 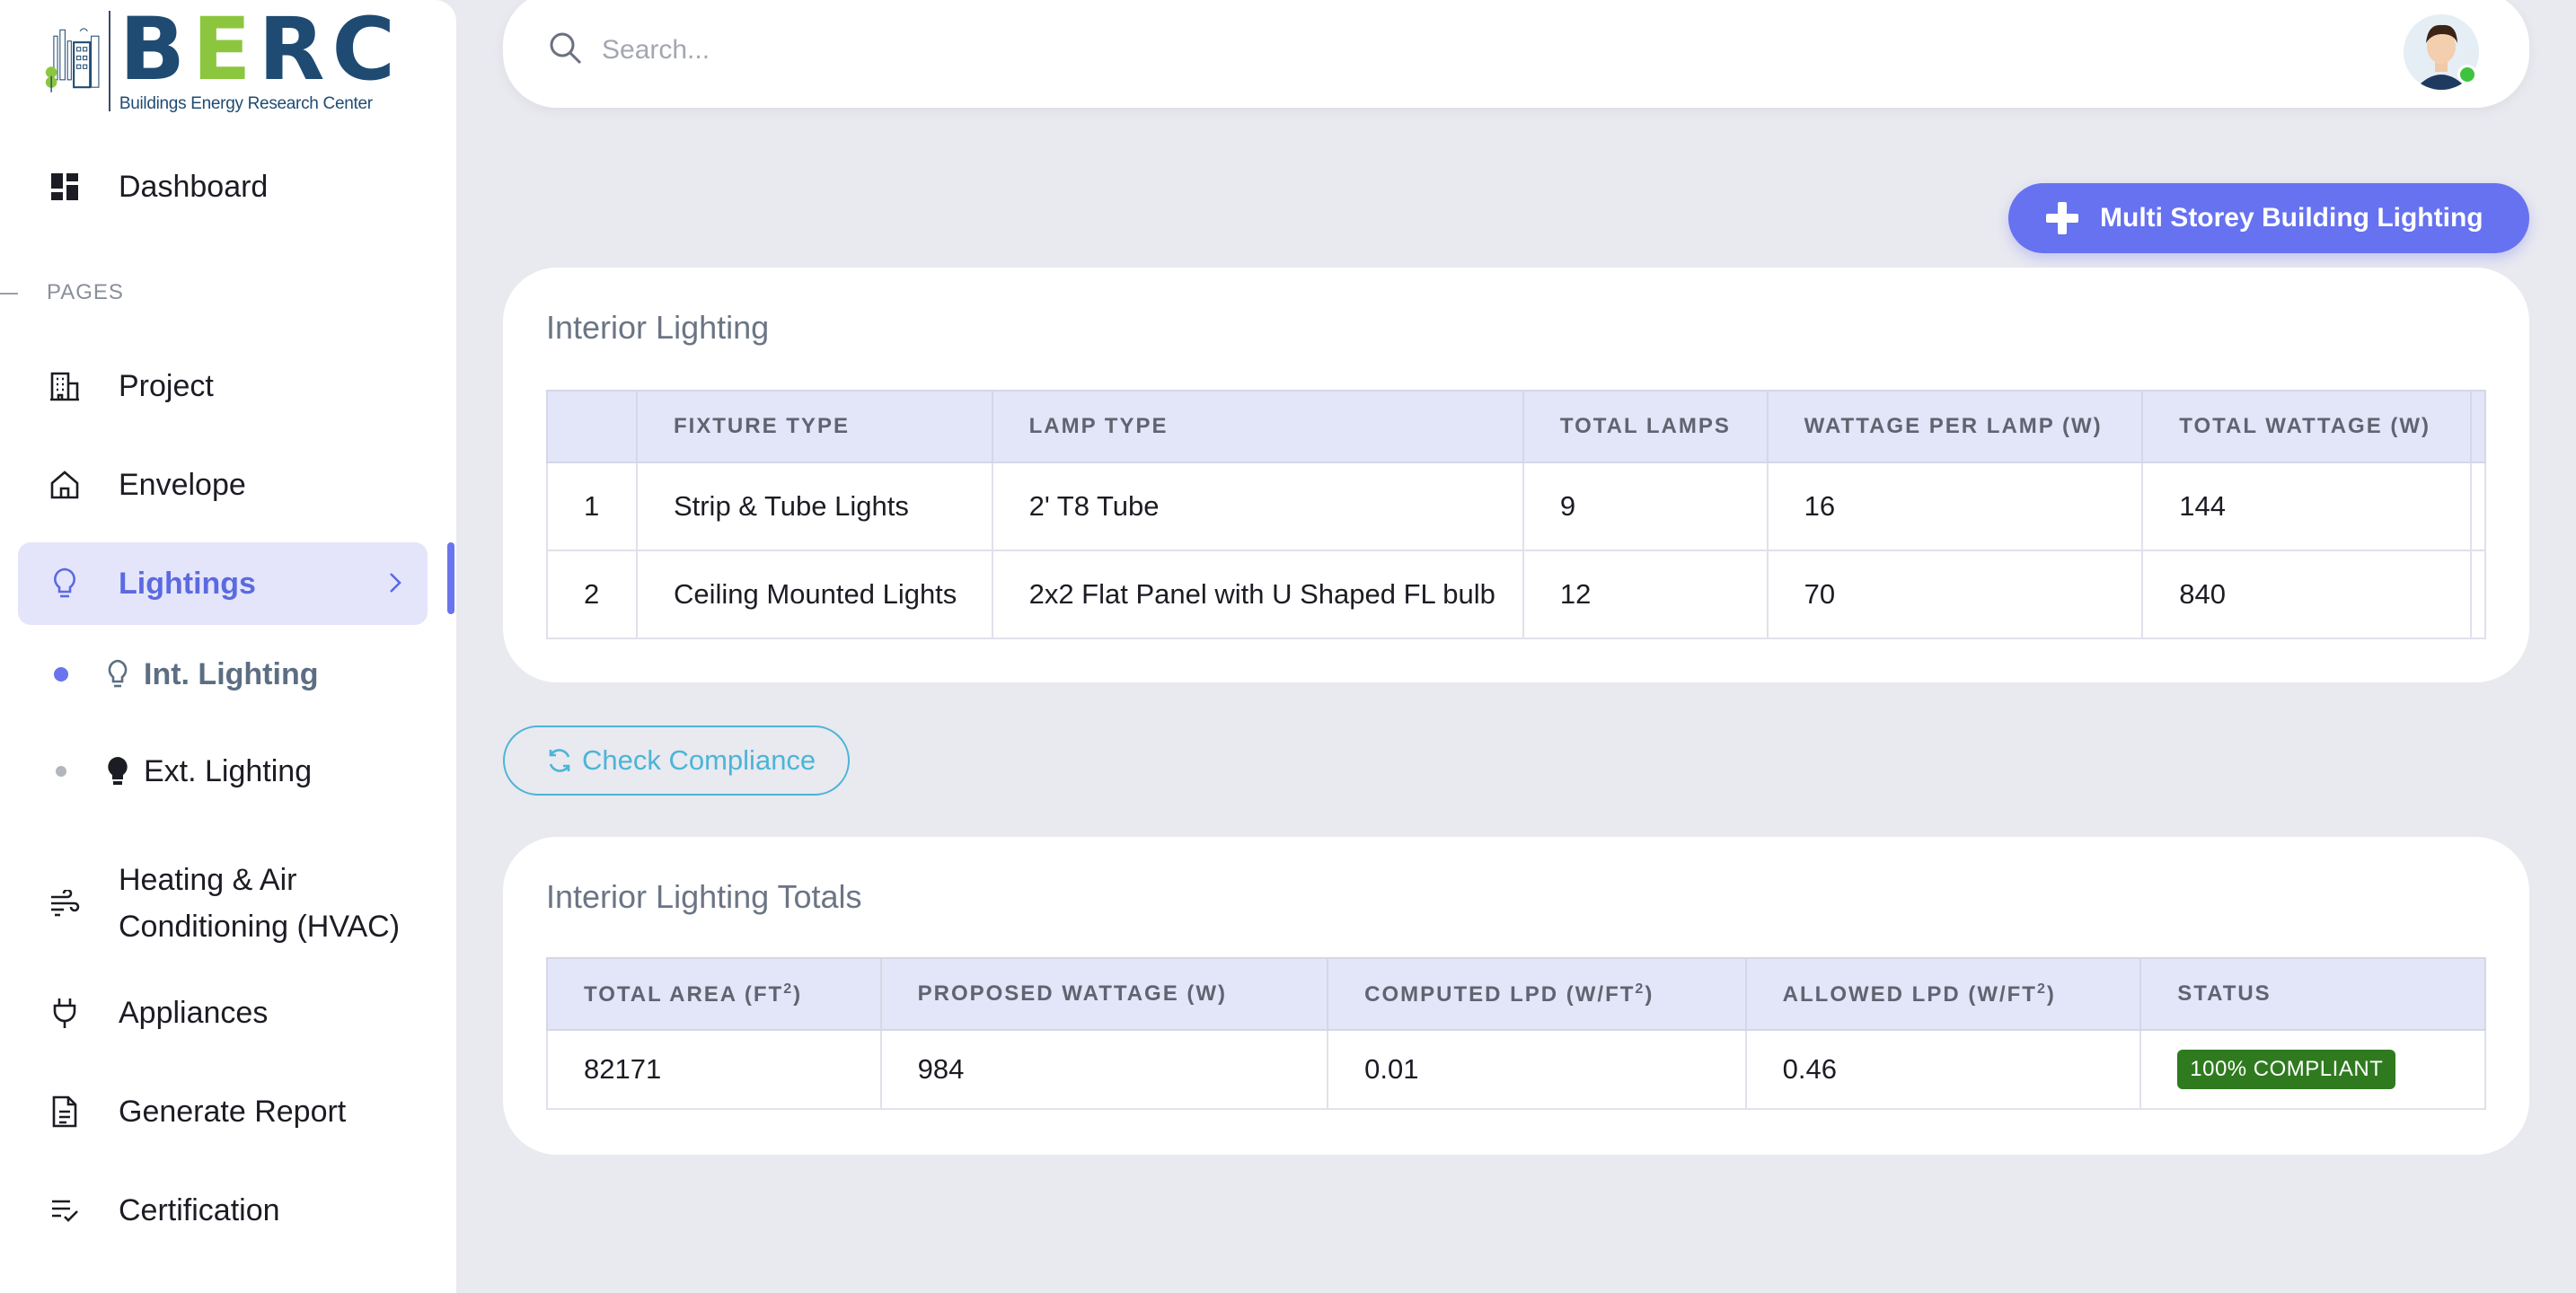 I want to click on cell-total-lamps: 12, so click(x=1645, y=594).